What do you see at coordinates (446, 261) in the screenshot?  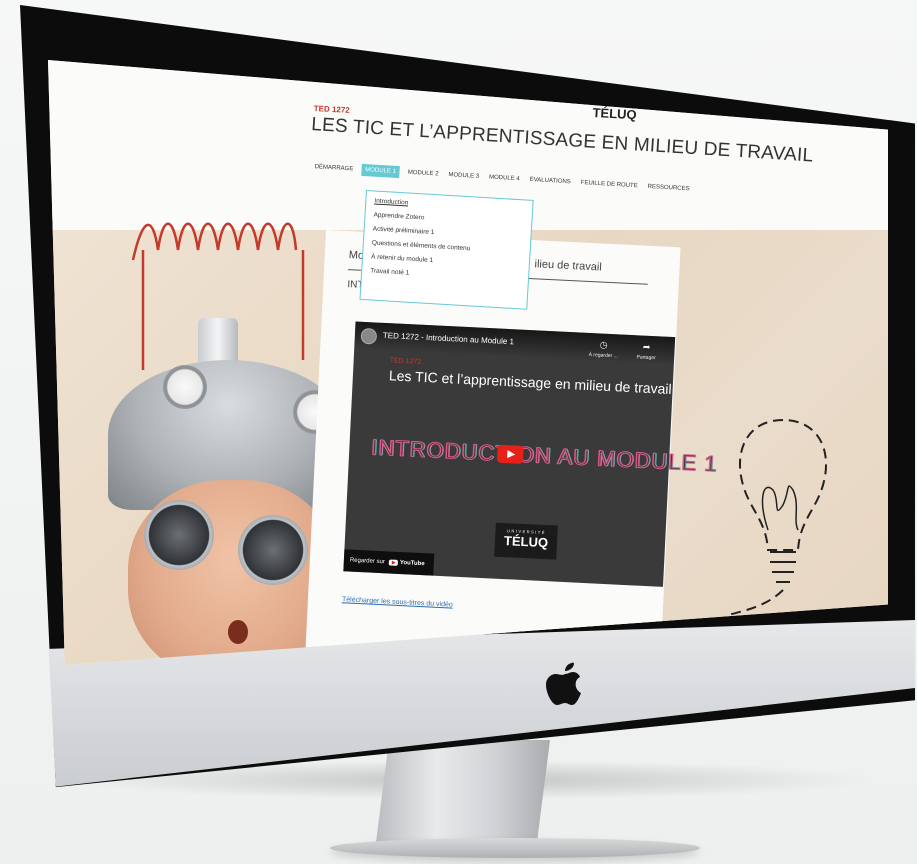 I see `dropdown-item-a-retenir: À retenir du module 1` at bounding box center [446, 261].